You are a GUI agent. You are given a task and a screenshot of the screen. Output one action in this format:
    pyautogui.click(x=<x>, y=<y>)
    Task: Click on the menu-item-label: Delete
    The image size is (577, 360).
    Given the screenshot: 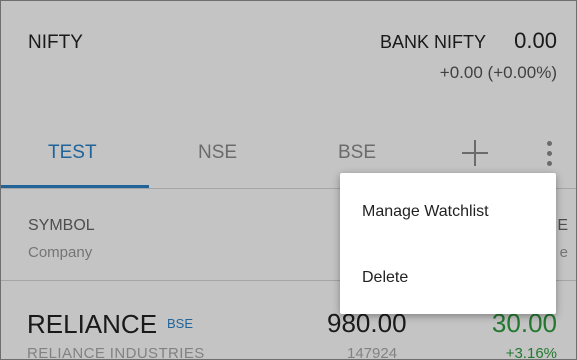 What is the action you would take?
    pyautogui.click(x=385, y=277)
    